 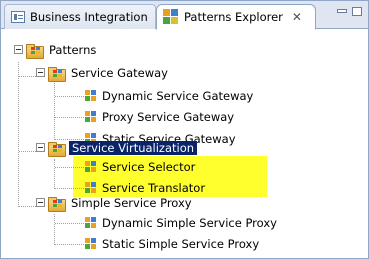 What do you see at coordinates (119, 73) in the screenshot?
I see `tree-node-label: Service Gateway` at bounding box center [119, 73].